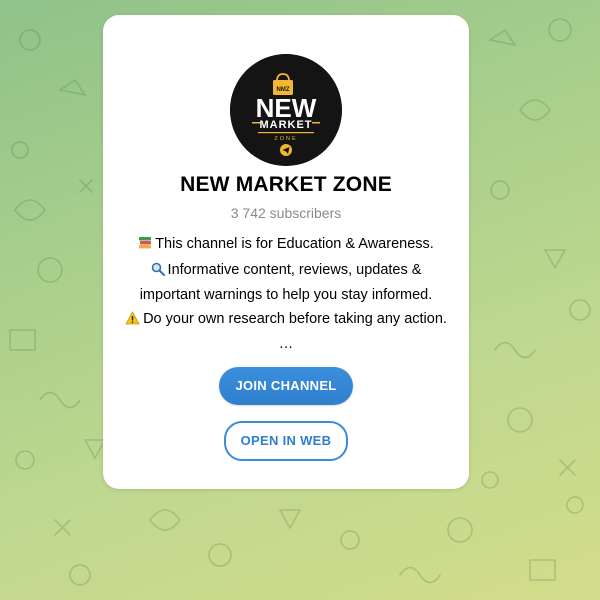 The height and width of the screenshot is (600, 600). I want to click on open-in-web-button: OPEN IN WEB, so click(286, 441).